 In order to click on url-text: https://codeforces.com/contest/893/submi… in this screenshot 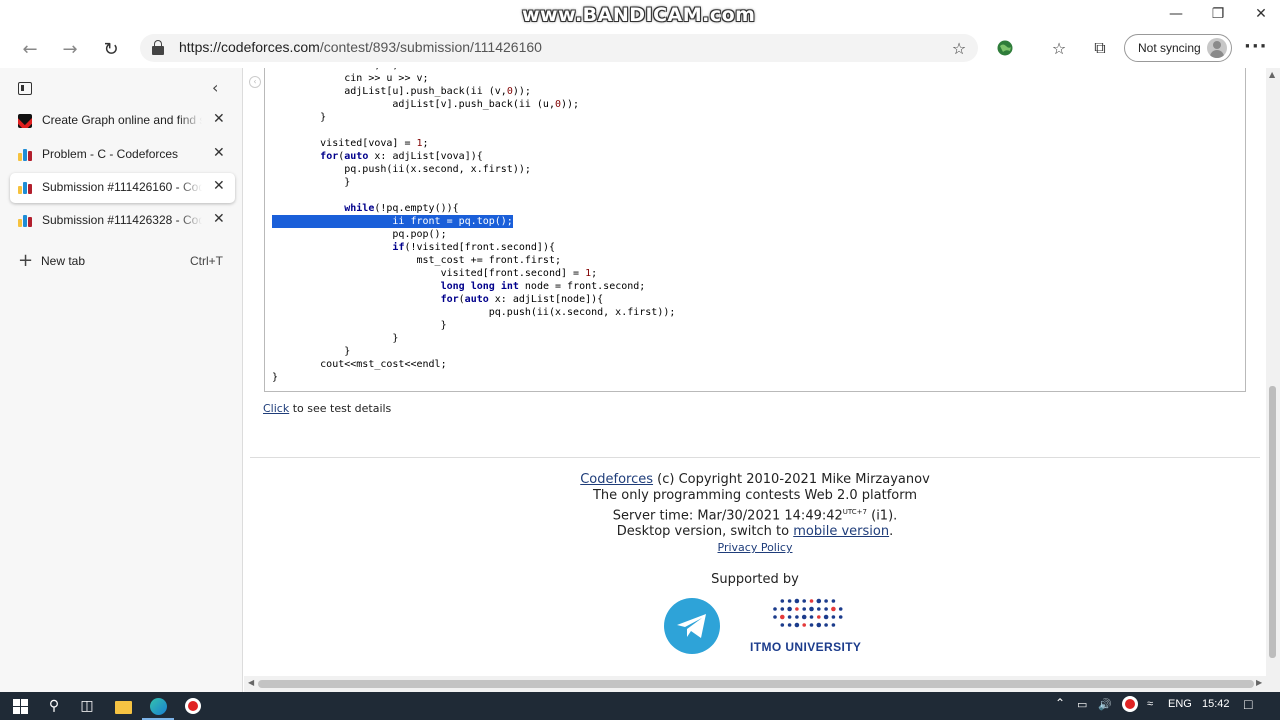, I will do `click(360, 47)`.